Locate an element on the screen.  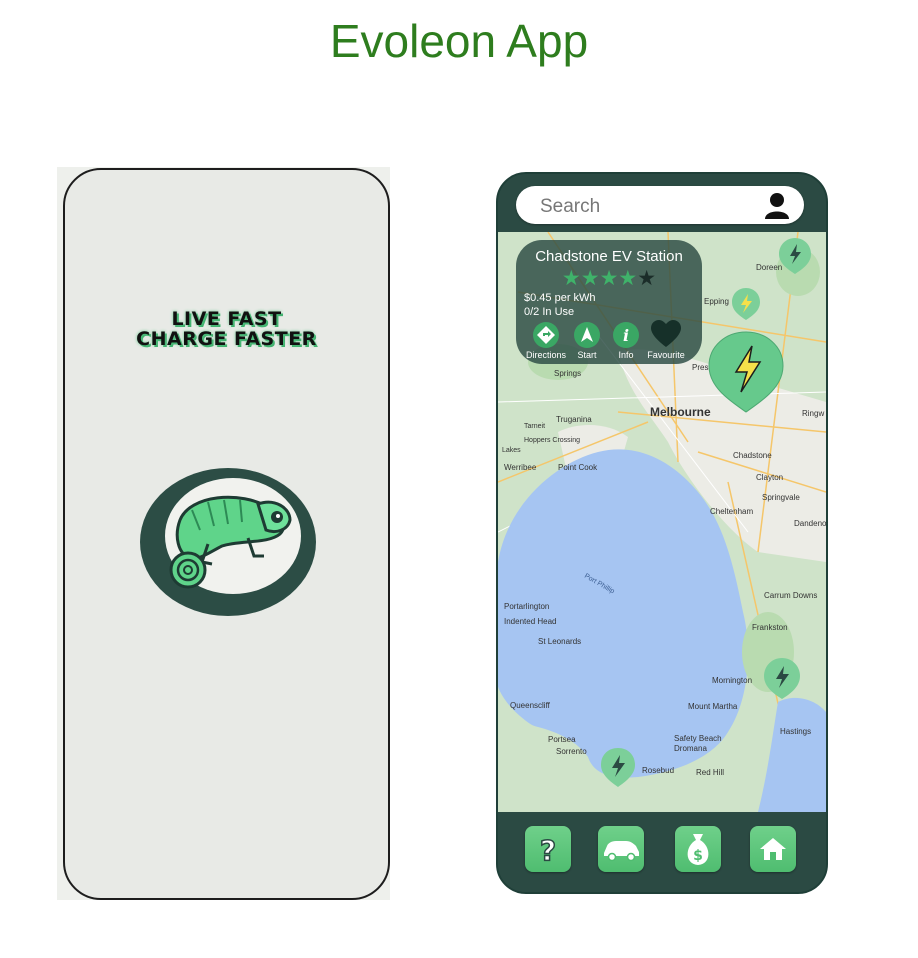
directions-button: Directions is located at coordinates (546, 341).